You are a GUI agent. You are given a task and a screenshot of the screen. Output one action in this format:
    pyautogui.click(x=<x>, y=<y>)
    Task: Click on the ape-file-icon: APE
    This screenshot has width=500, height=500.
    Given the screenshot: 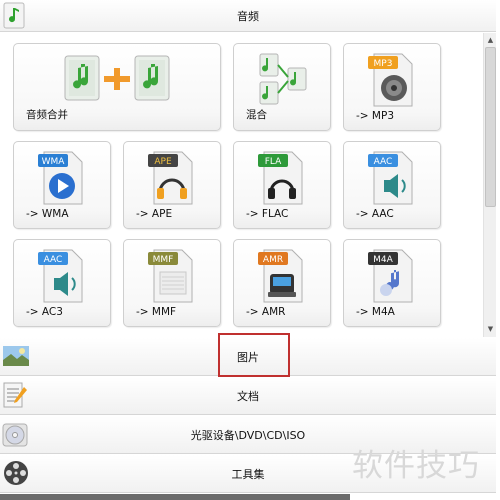 What is the action you would take?
    pyautogui.click(x=170, y=178)
    